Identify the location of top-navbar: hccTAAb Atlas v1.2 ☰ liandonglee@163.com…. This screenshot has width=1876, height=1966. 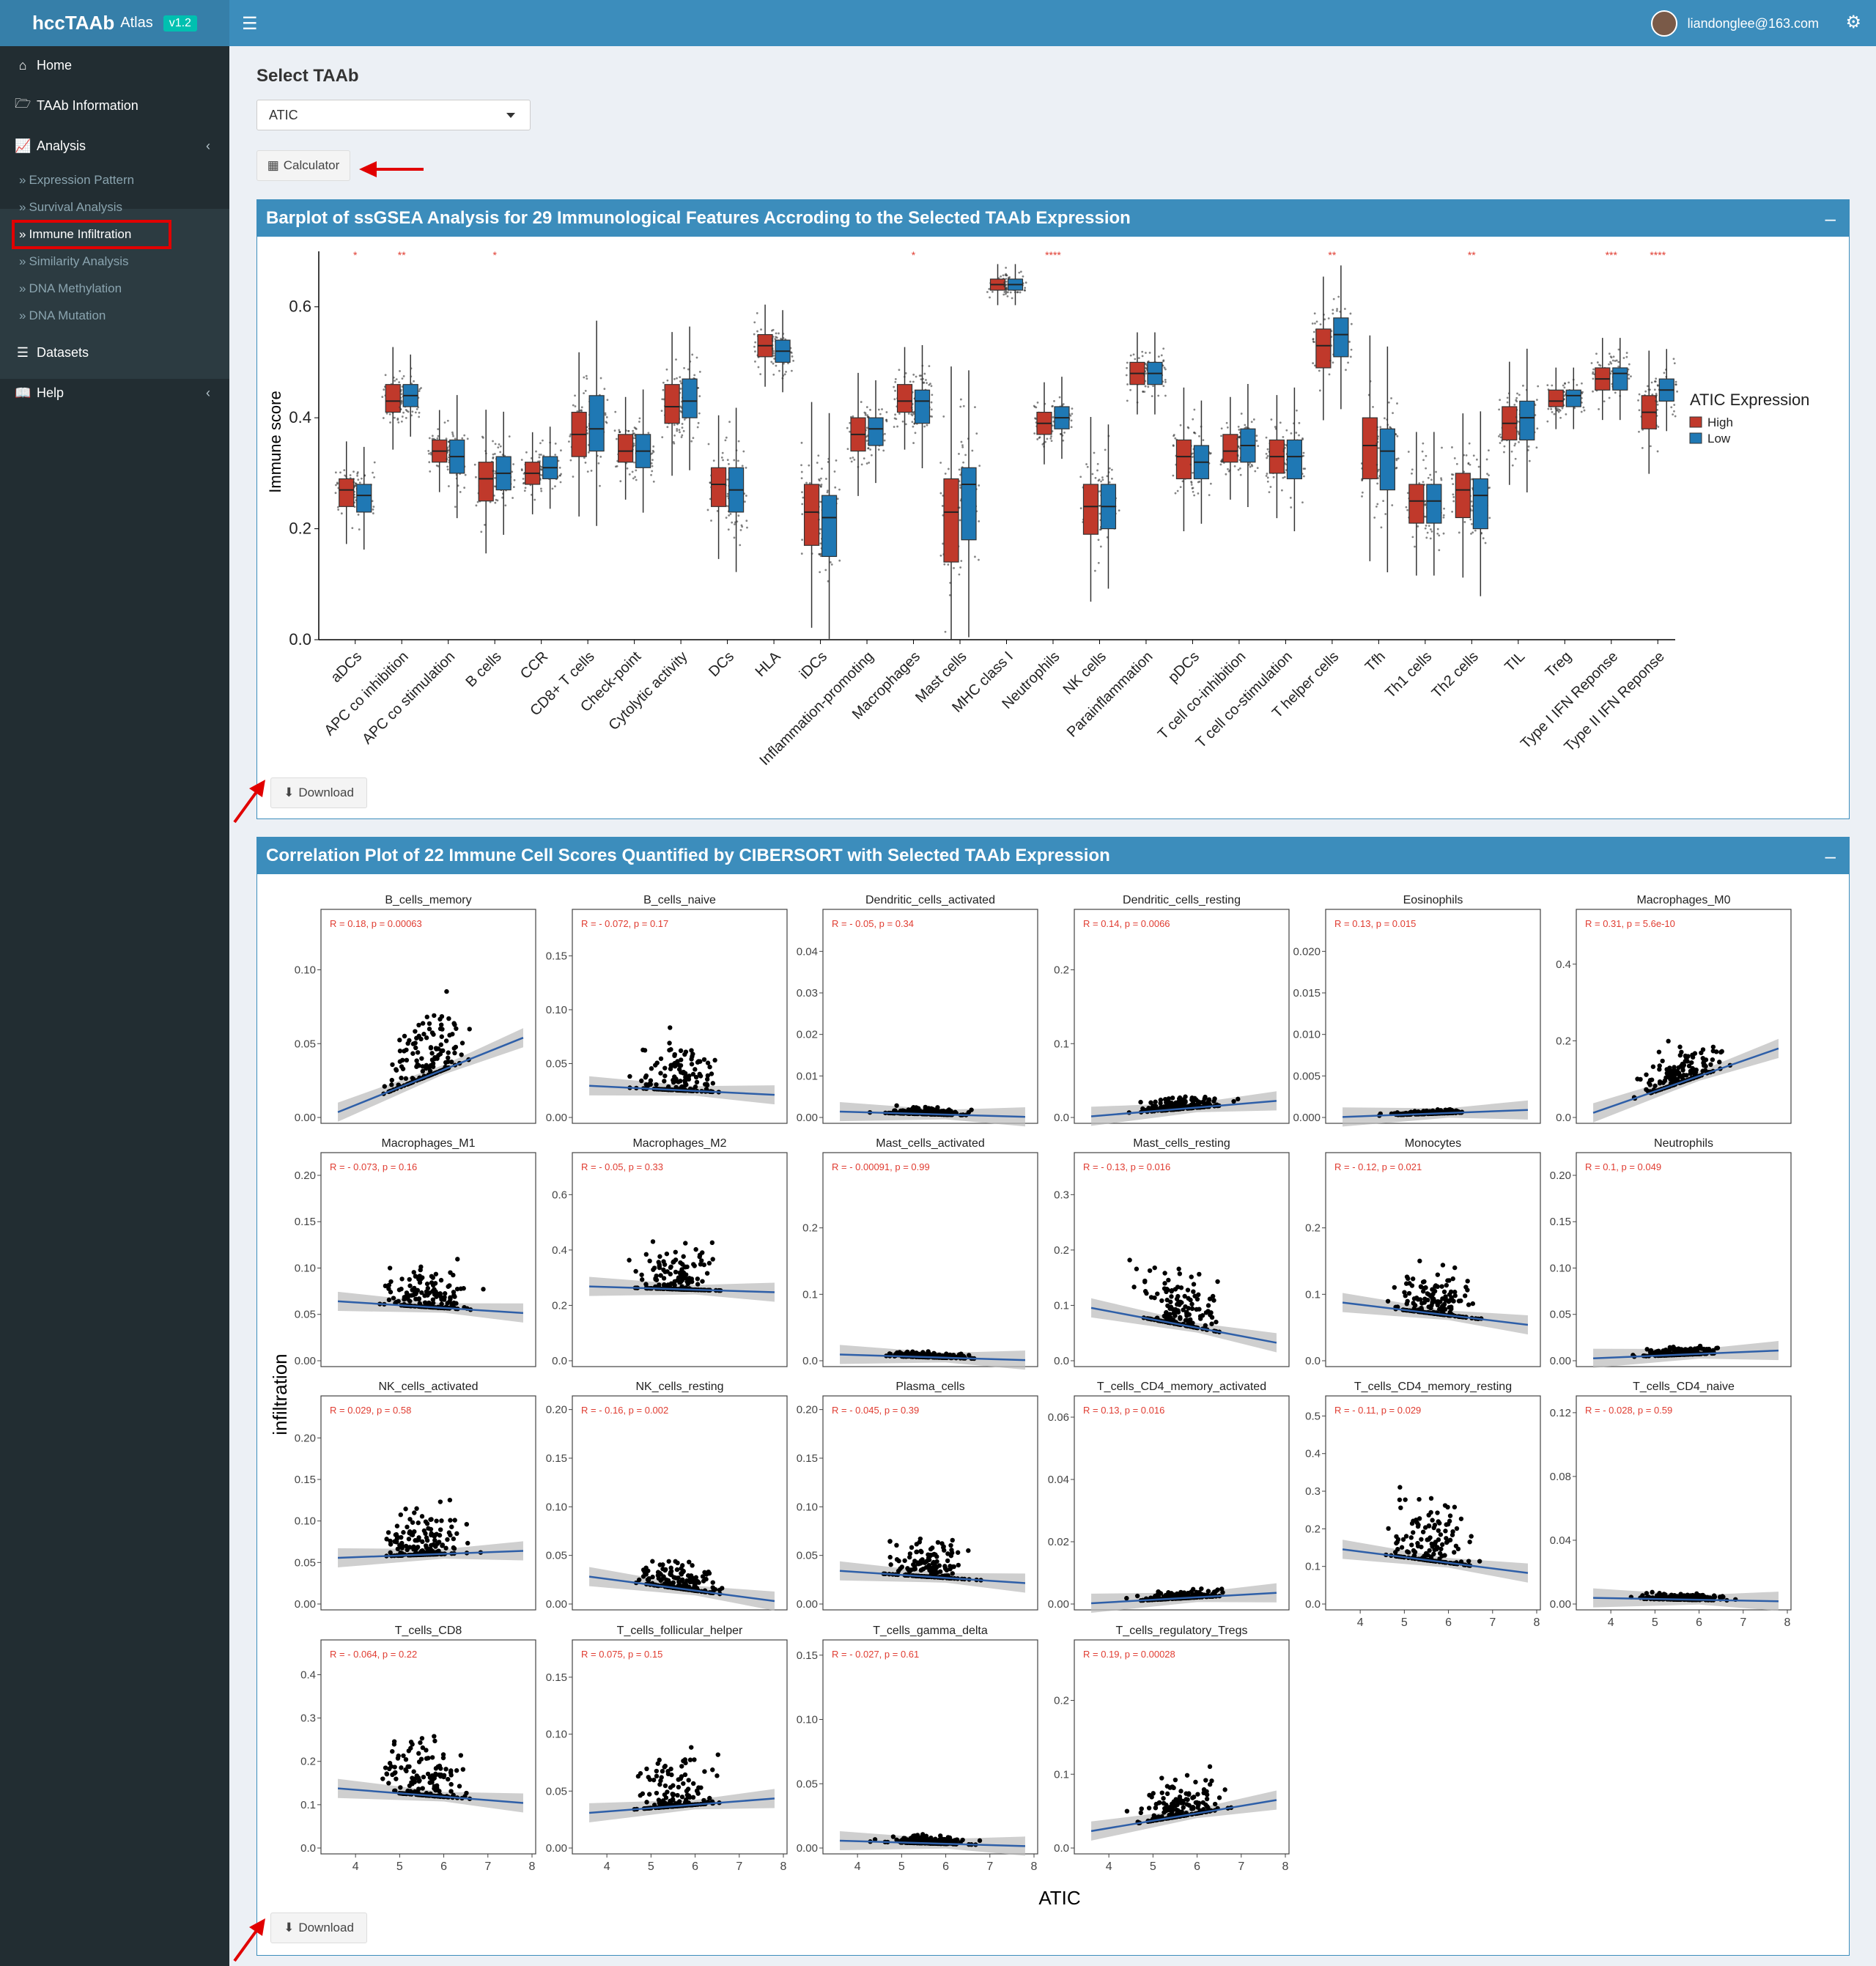
(938, 23).